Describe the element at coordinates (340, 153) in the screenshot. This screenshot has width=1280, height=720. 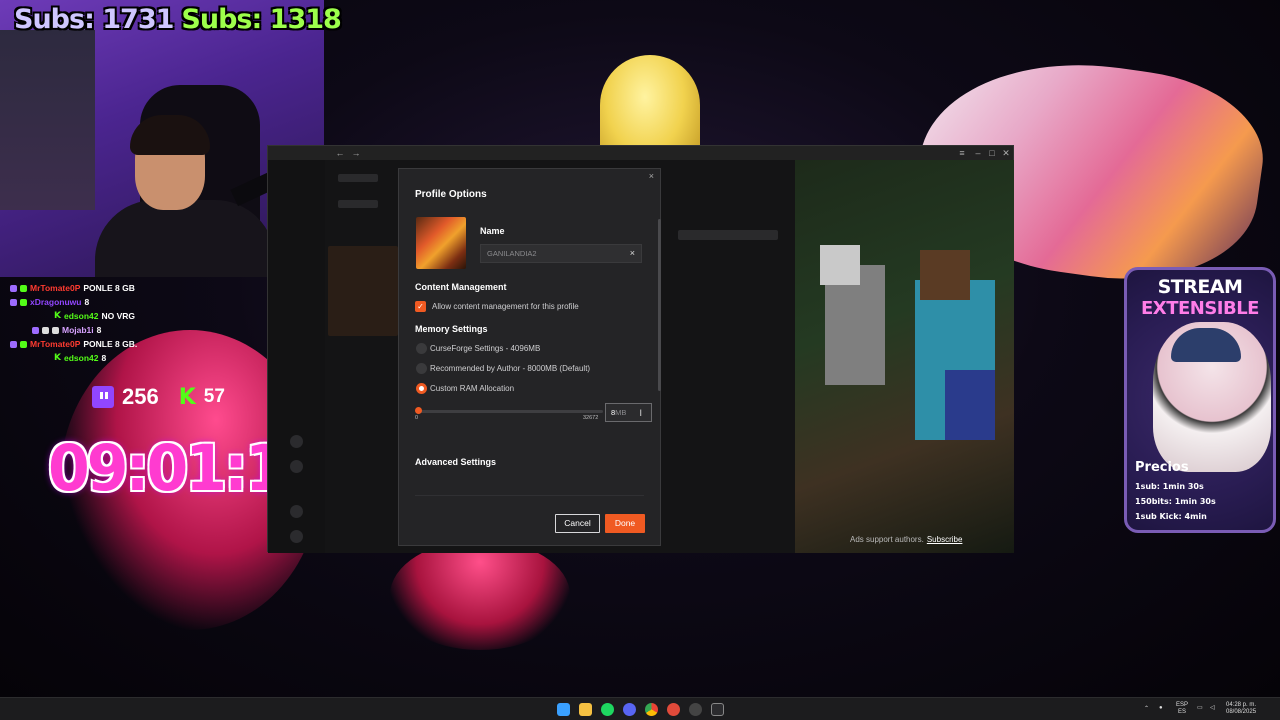
I see `back-arrow-icon: ←` at that location.